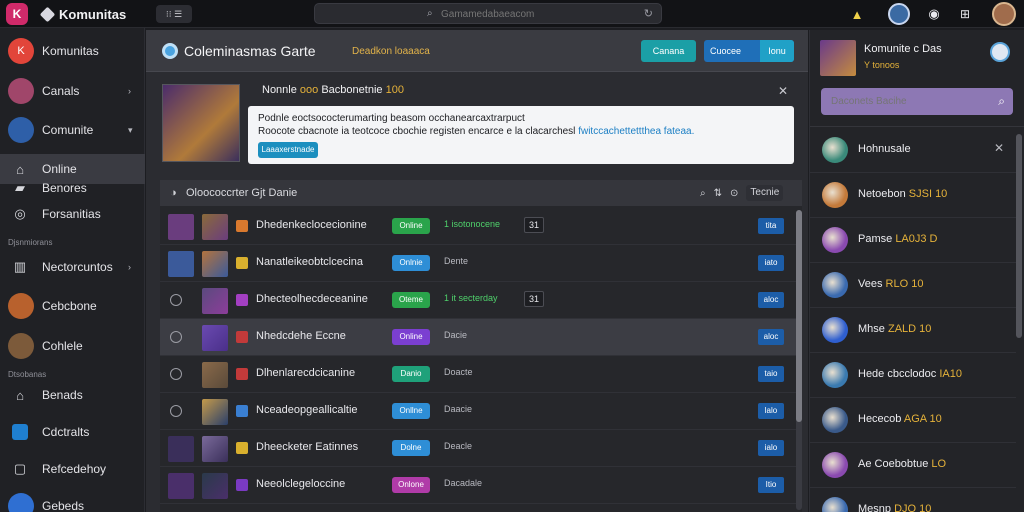 This screenshot has width=1024, height=512. I want to click on sidebar-item-cdctralts: Cdctralts, so click(72, 432).